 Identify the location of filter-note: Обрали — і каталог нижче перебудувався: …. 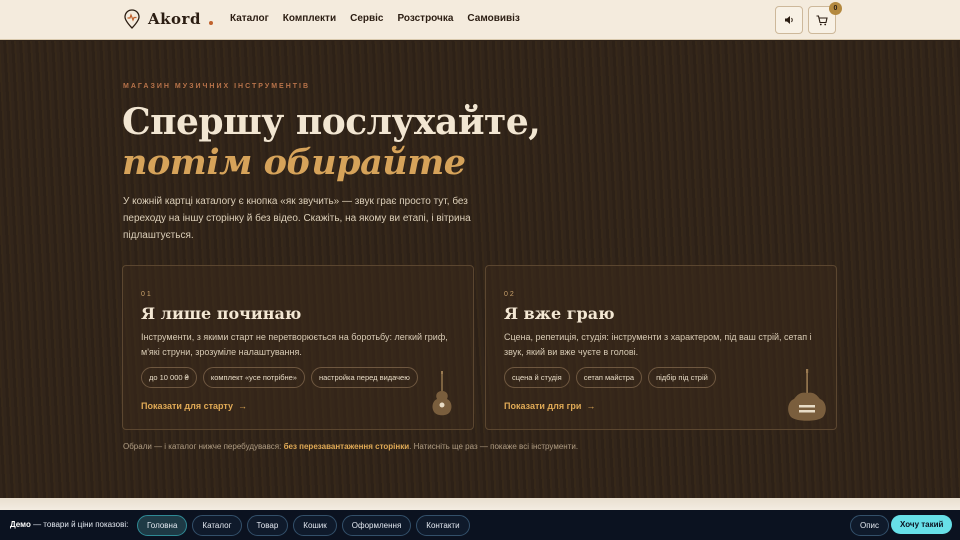
(350, 446).